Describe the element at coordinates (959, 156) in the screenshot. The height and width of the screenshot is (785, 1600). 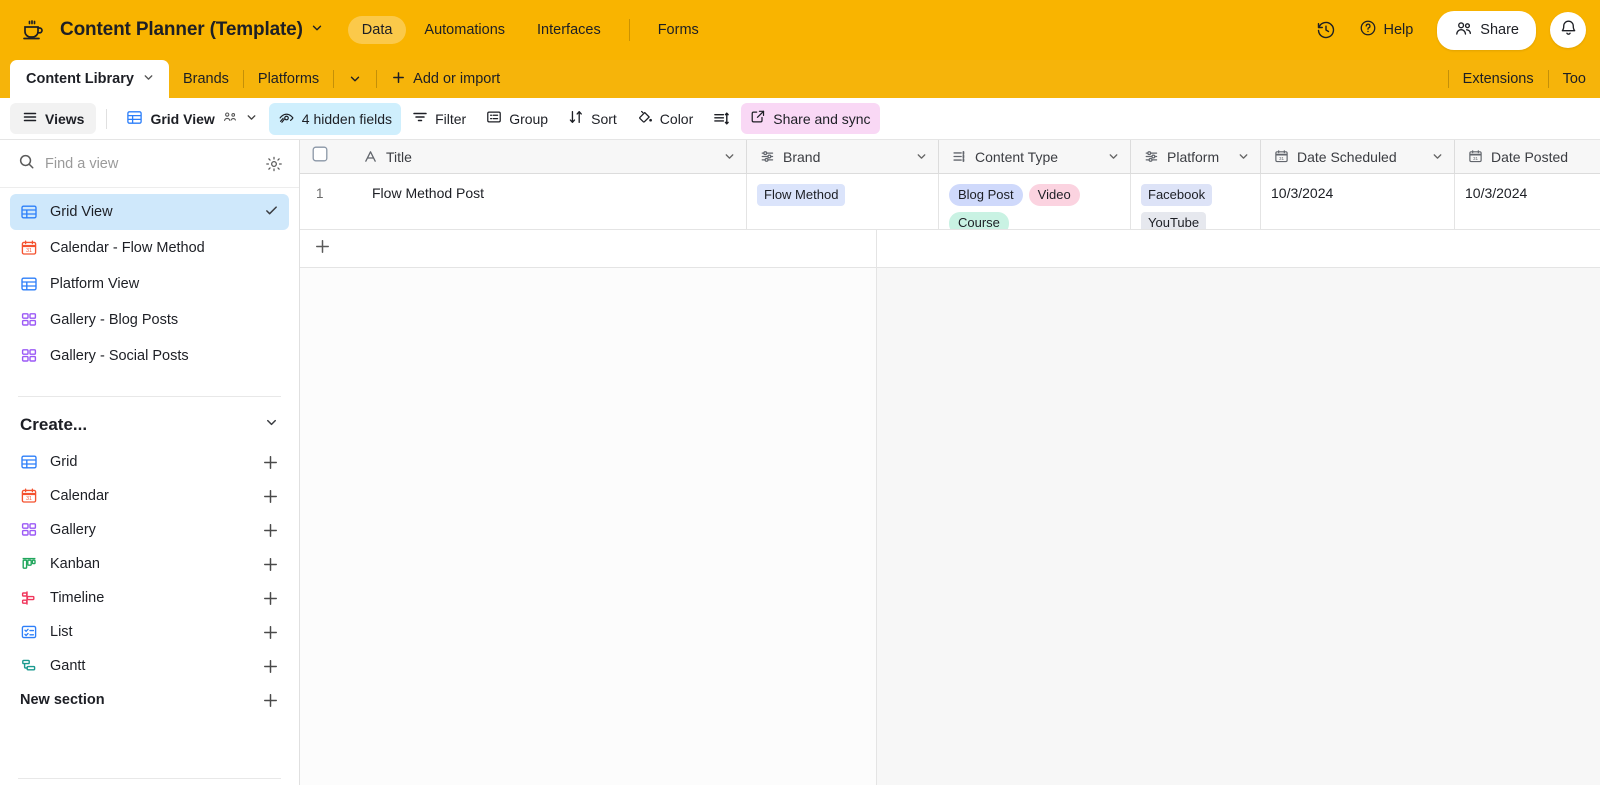
I see `multi-select-field-icon` at that location.